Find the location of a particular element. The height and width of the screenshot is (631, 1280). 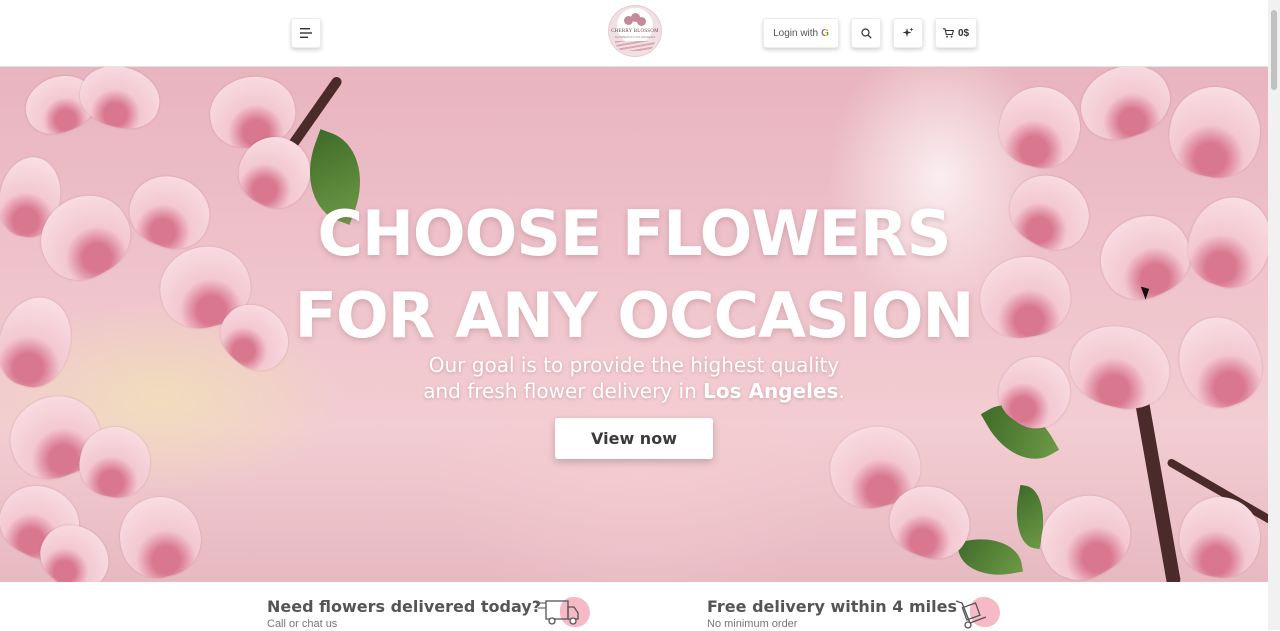

ai-assistant-button is located at coordinates (908, 33).